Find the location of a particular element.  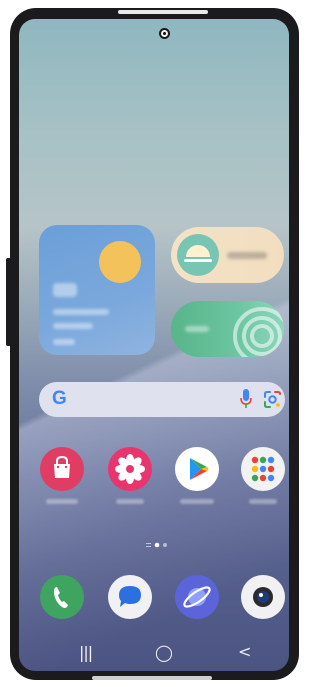

microphone-icon is located at coordinates (246, 399).